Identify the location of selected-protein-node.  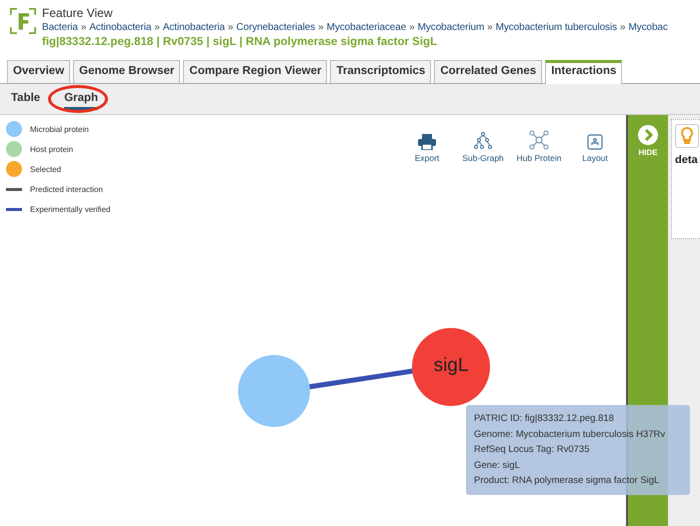
(451, 367).